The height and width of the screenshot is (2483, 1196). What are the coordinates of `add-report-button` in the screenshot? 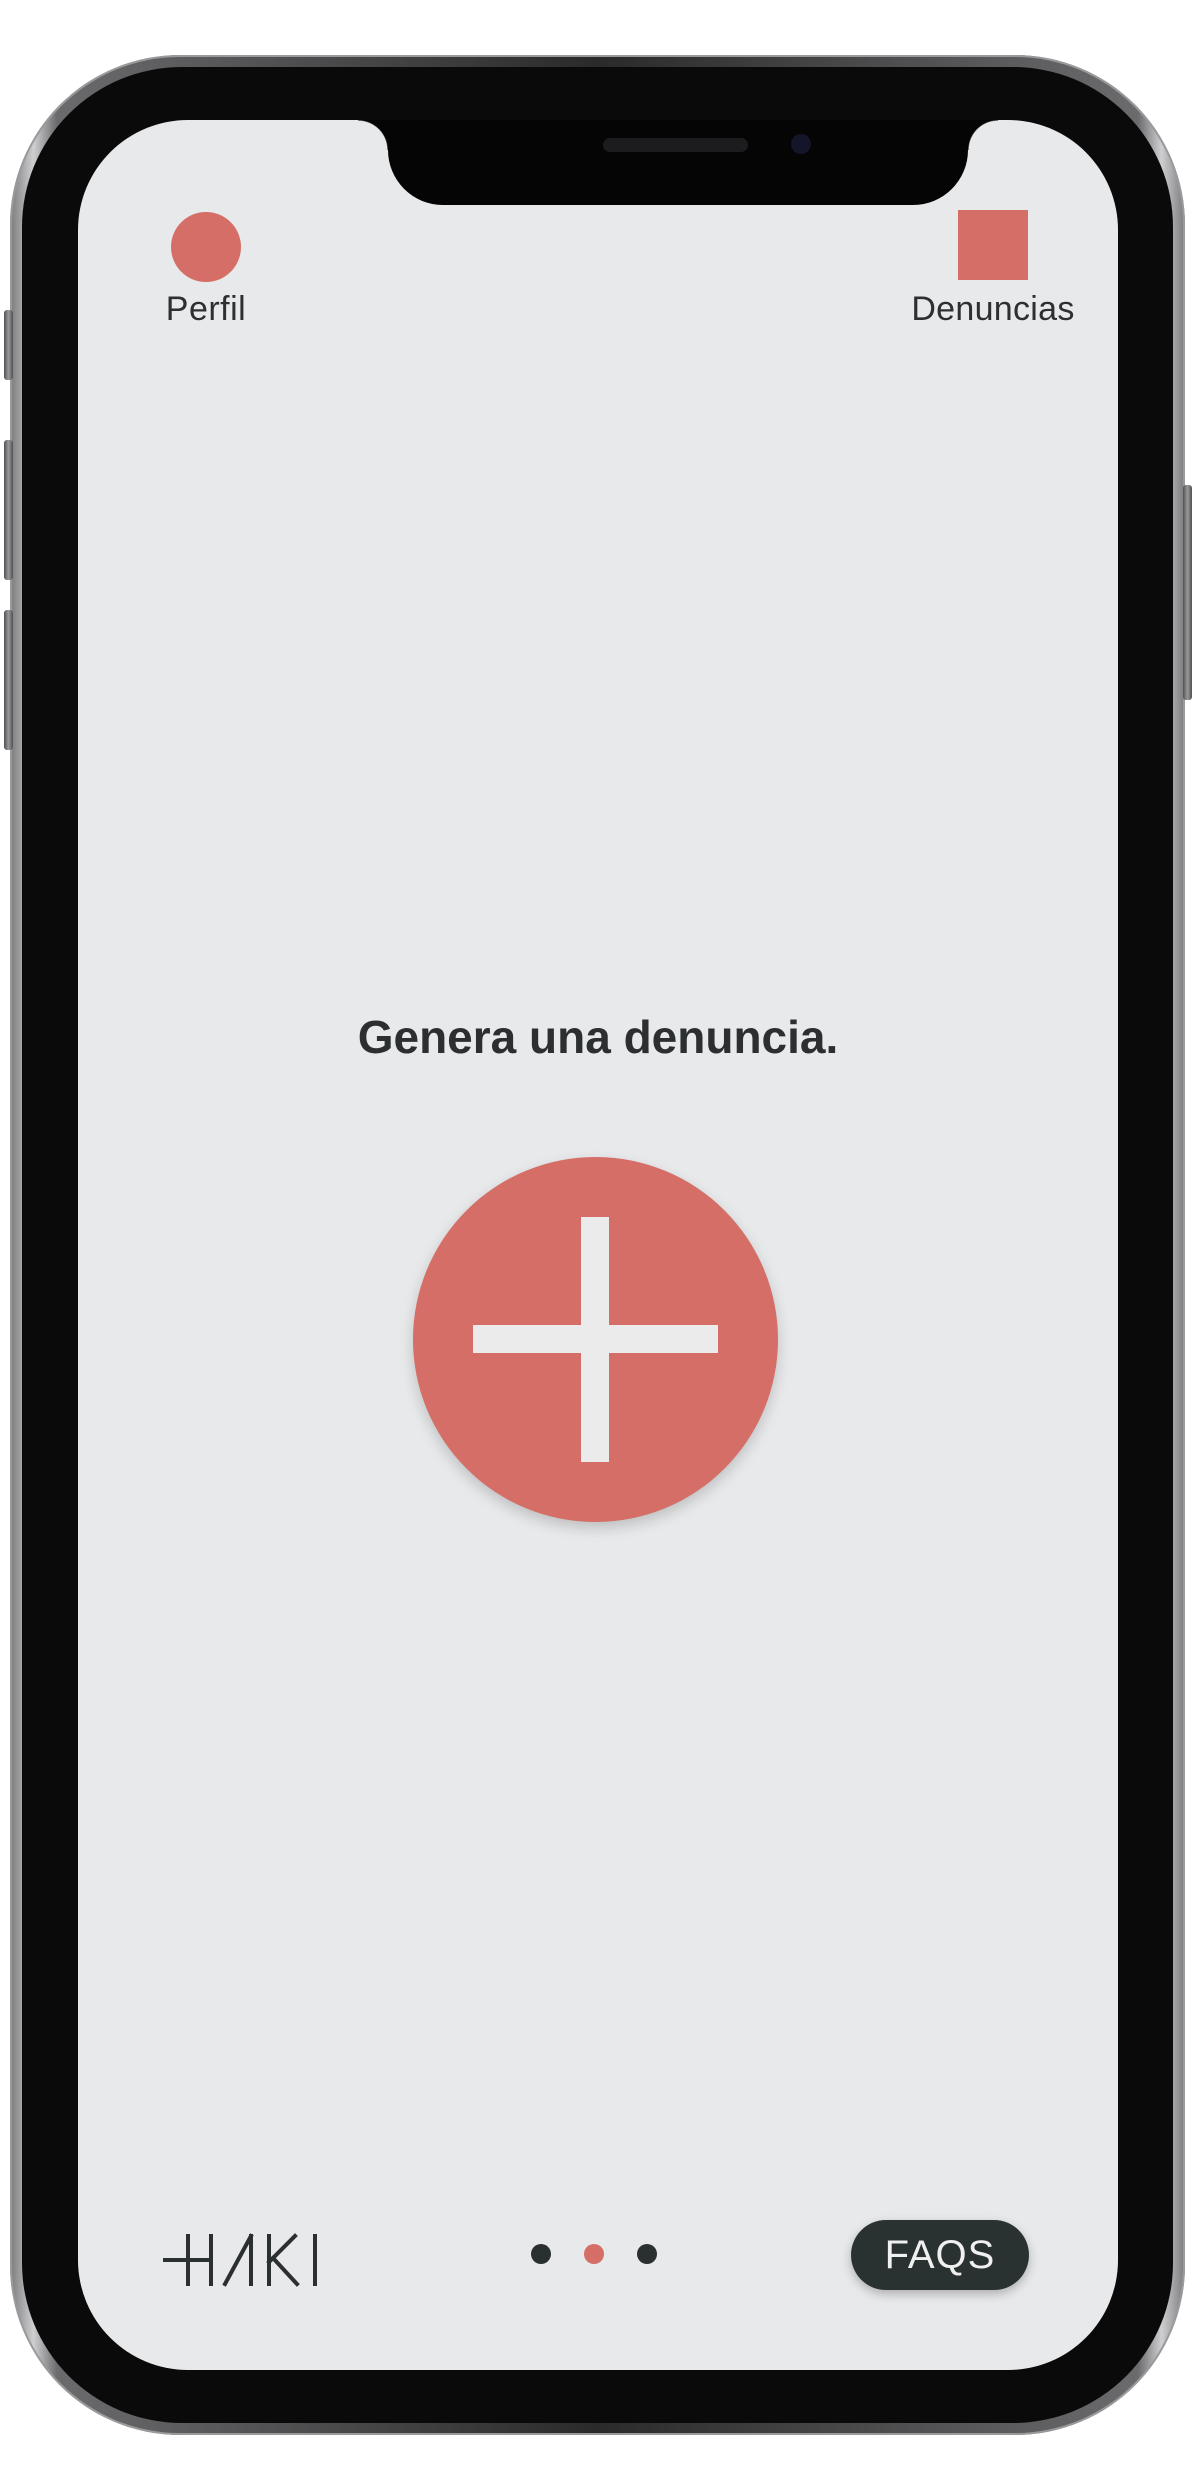 It's located at (595, 1339).